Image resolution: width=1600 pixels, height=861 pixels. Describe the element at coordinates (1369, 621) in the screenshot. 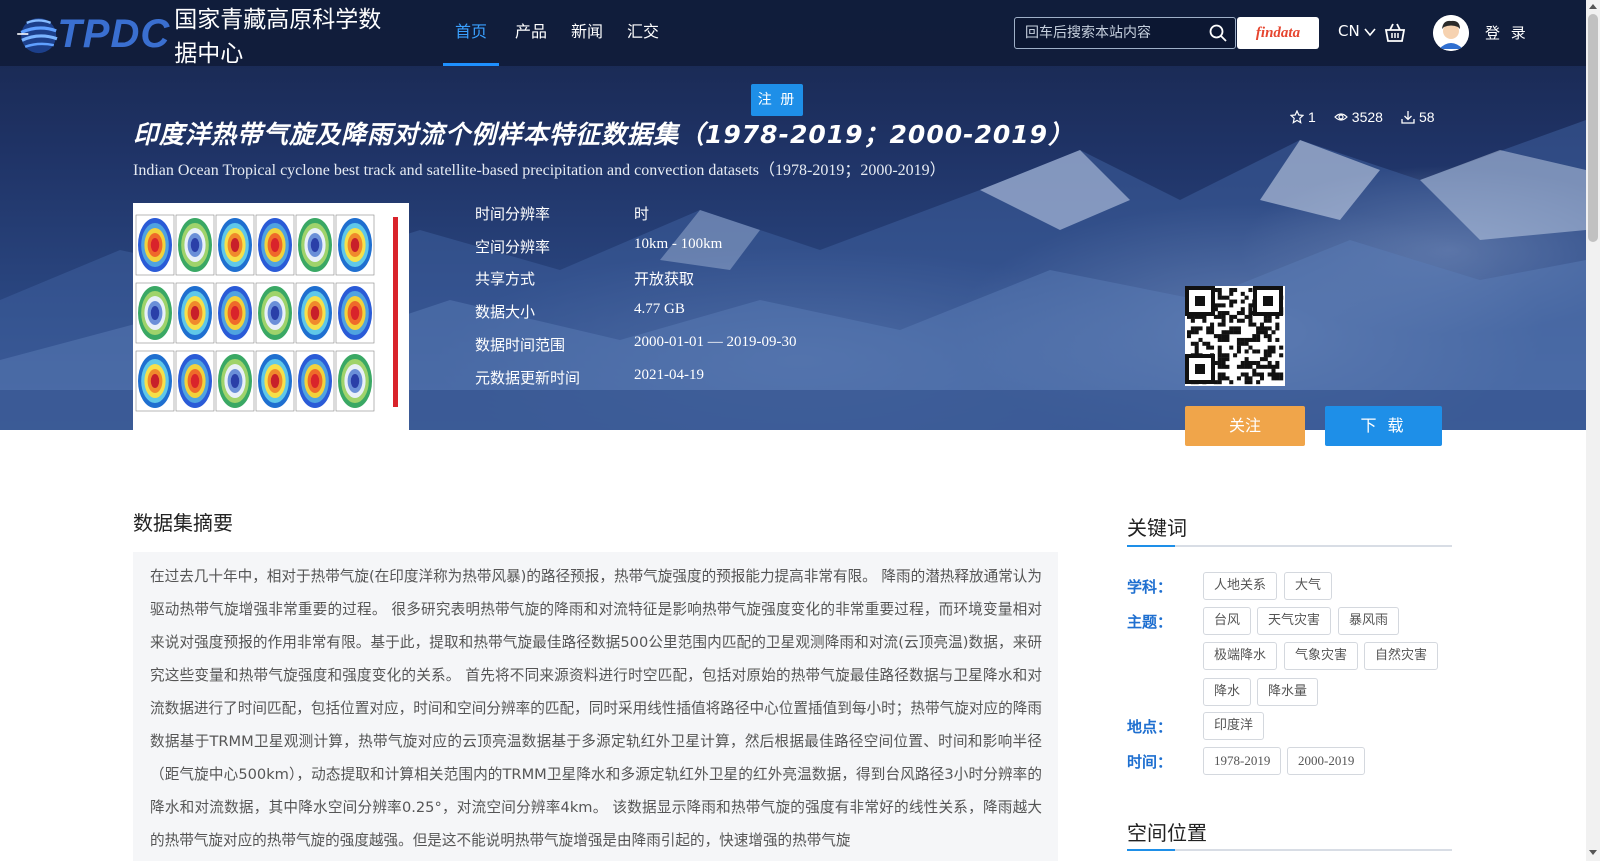

I see `keyword-tag: 暴风雨` at that location.